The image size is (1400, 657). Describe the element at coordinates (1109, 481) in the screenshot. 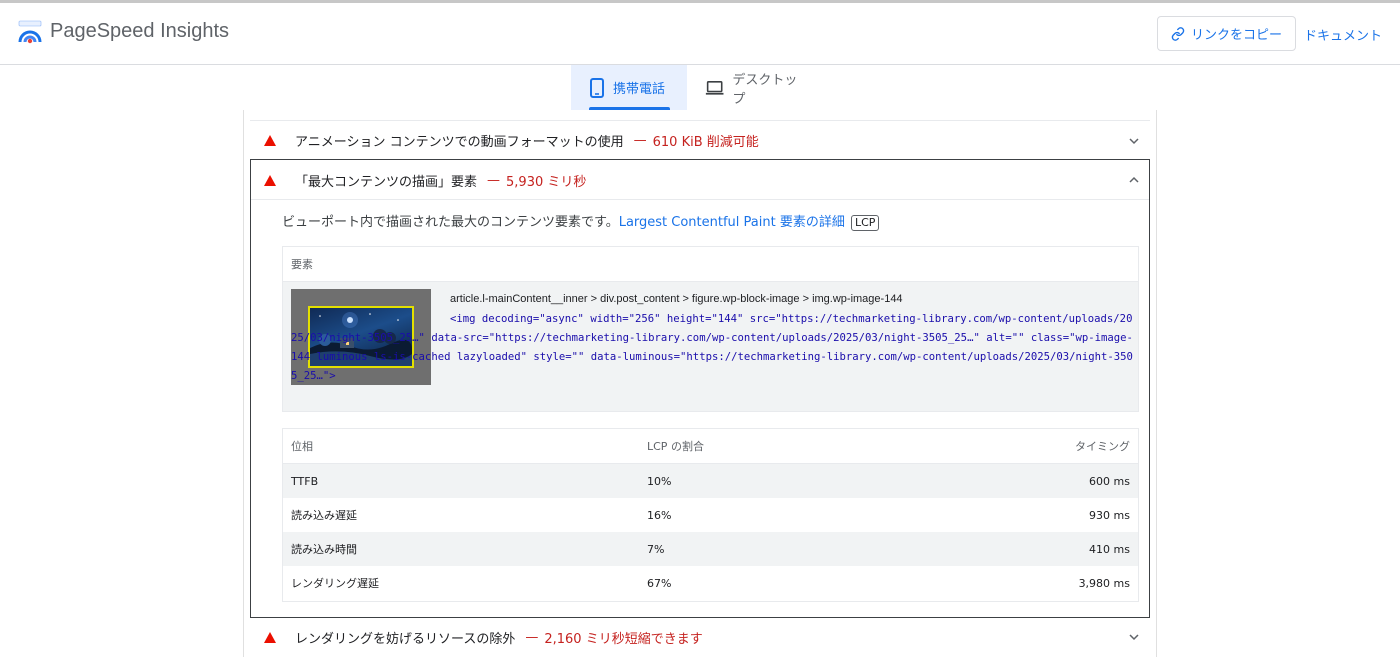

I see `phase-timing: 600 ms` at that location.